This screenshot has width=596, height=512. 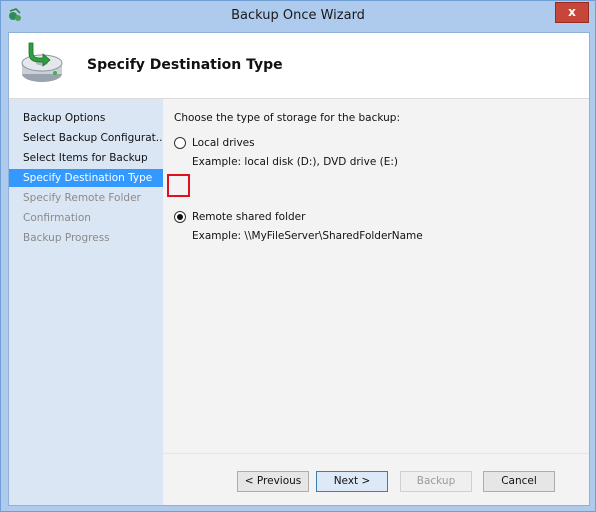 I want to click on sidebar-item-backup-options: Backup Options, so click(x=86, y=118).